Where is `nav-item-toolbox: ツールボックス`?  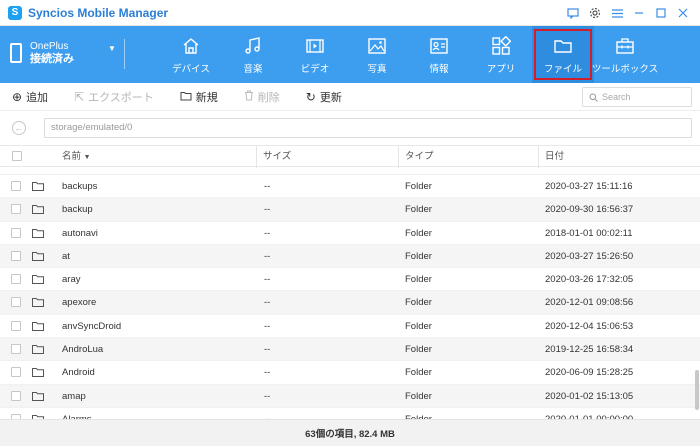 nav-item-toolbox: ツールボックス is located at coordinates (625, 54).